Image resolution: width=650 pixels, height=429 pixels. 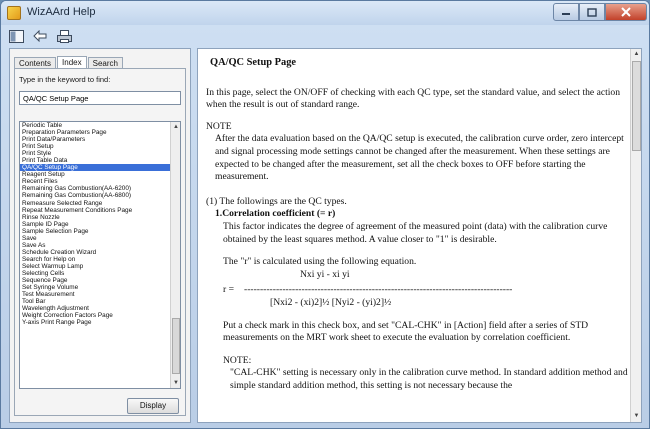 I want to click on index-list-item: Recent Files, so click(x=95, y=181).